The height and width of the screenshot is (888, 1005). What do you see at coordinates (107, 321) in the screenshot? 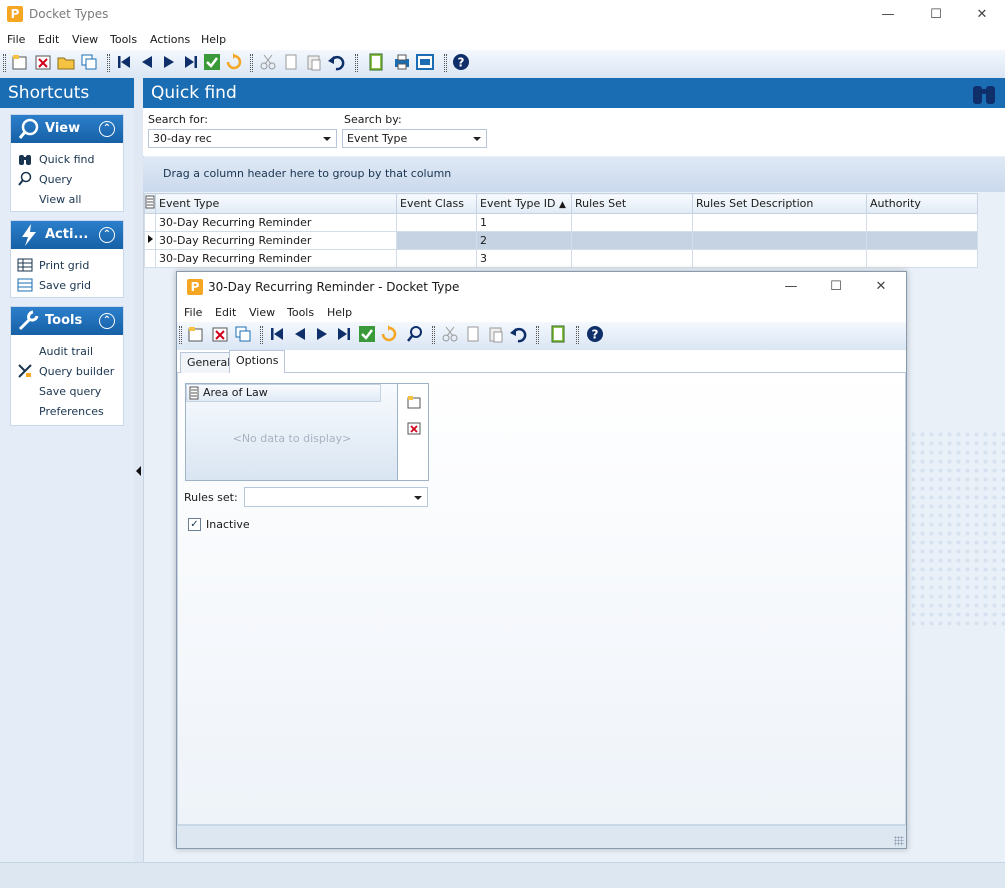
I see `collapse-chevron-icon: ⌃` at bounding box center [107, 321].